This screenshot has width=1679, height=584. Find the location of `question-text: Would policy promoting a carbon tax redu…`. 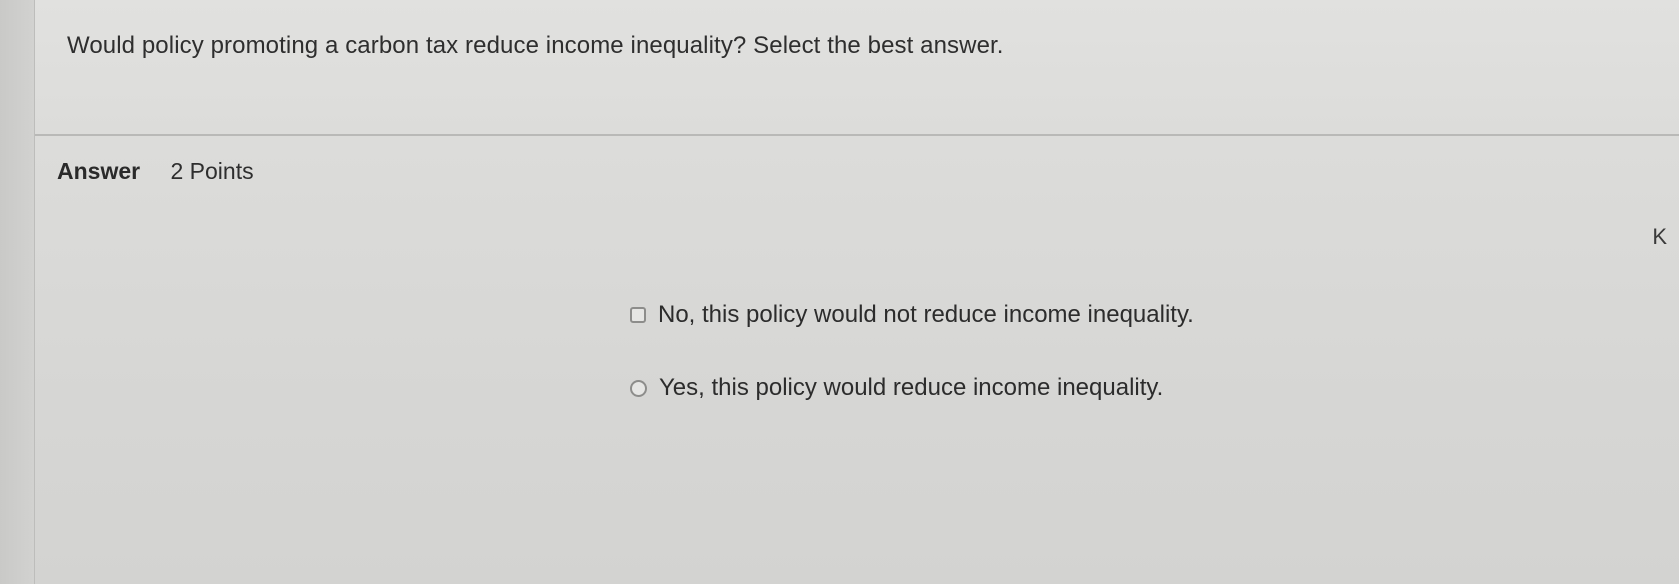

question-text: Would policy promoting a carbon tax redu… is located at coordinates (535, 45).